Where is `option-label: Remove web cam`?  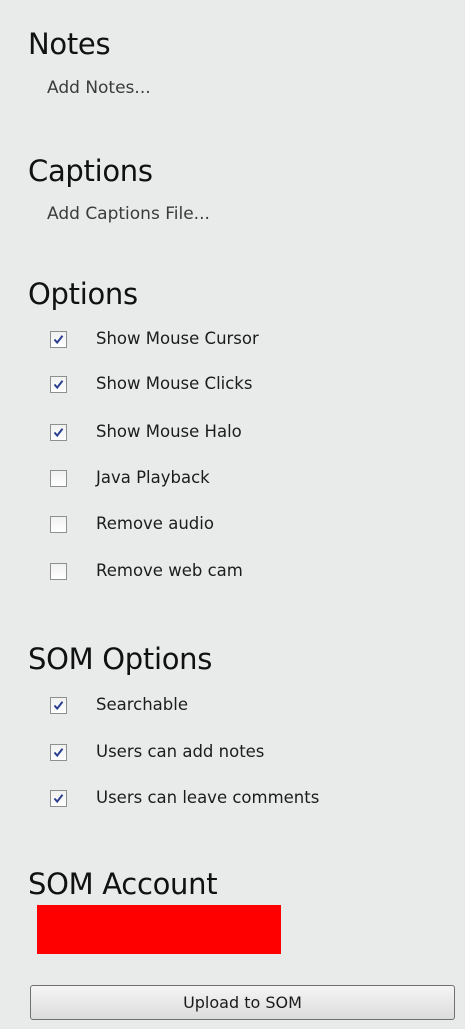 option-label: Remove web cam is located at coordinates (169, 570).